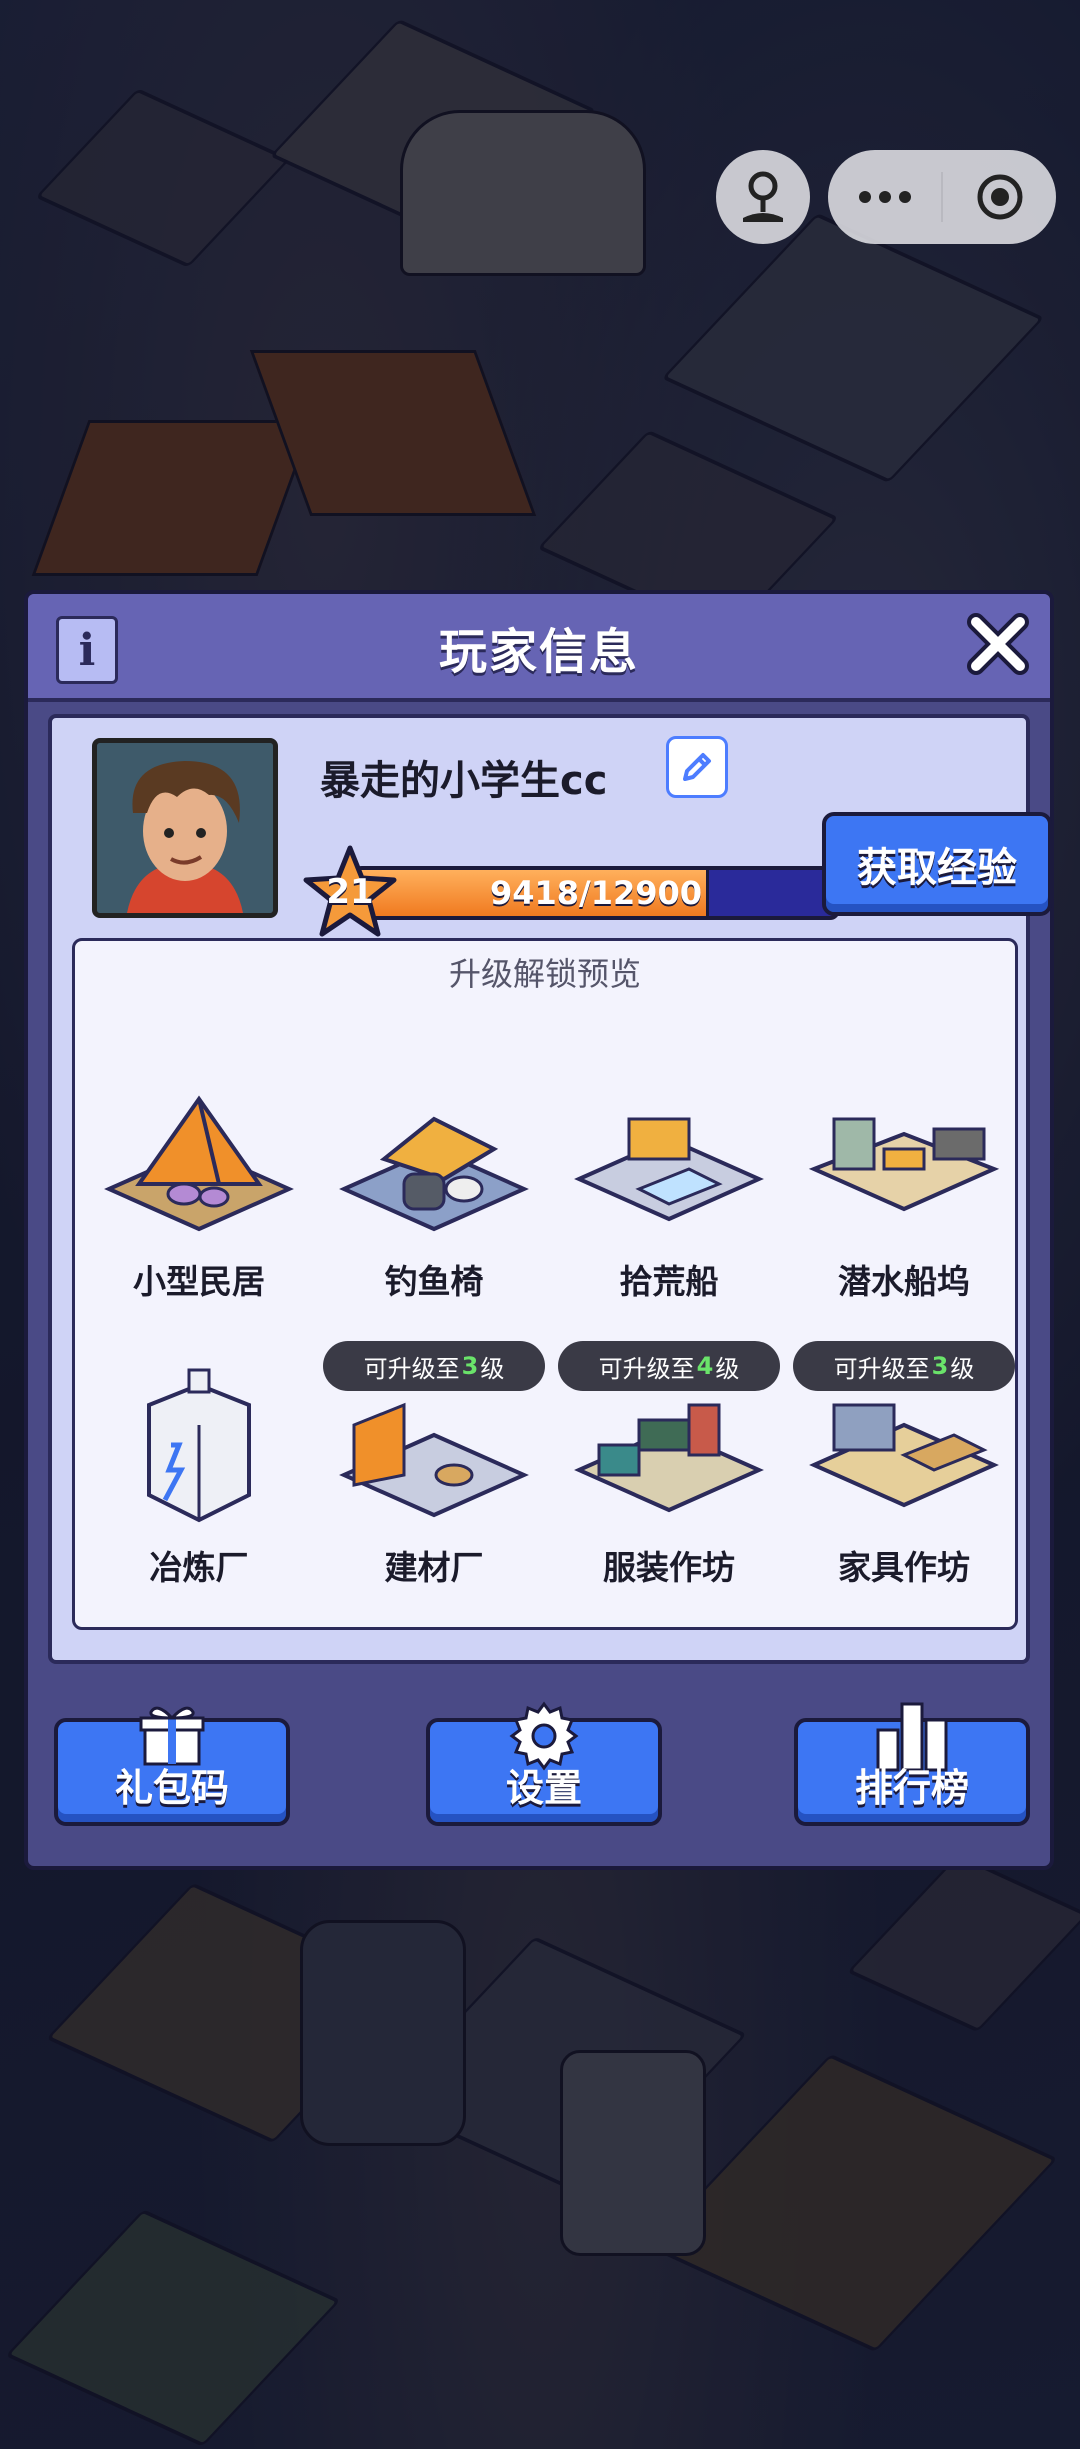 This screenshot has width=1080, height=2449. What do you see at coordinates (350, 892) in the screenshot?
I see `player-level: 21` at bounding box center [350, 892].